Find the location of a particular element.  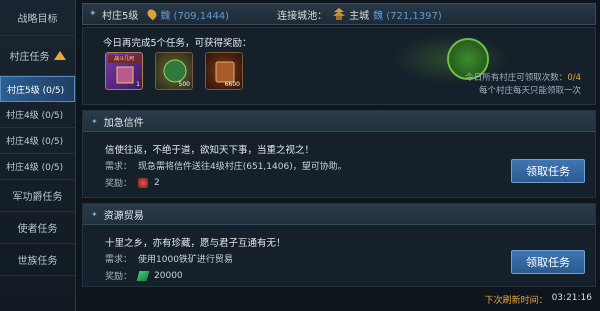

daily-count: 今日所有村庄可领取次数：0/4 is located at coordinates (523, 77).